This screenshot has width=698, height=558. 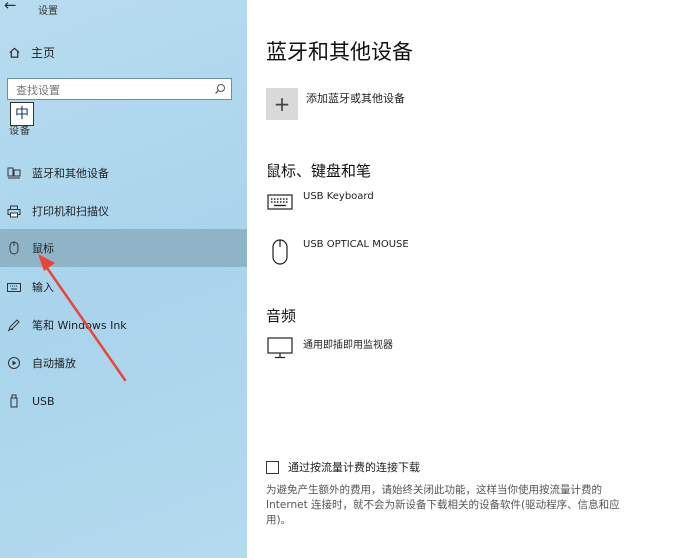 I want to click on device-usb-keyboard: USB Keyboard, so click(x=320, y=200).